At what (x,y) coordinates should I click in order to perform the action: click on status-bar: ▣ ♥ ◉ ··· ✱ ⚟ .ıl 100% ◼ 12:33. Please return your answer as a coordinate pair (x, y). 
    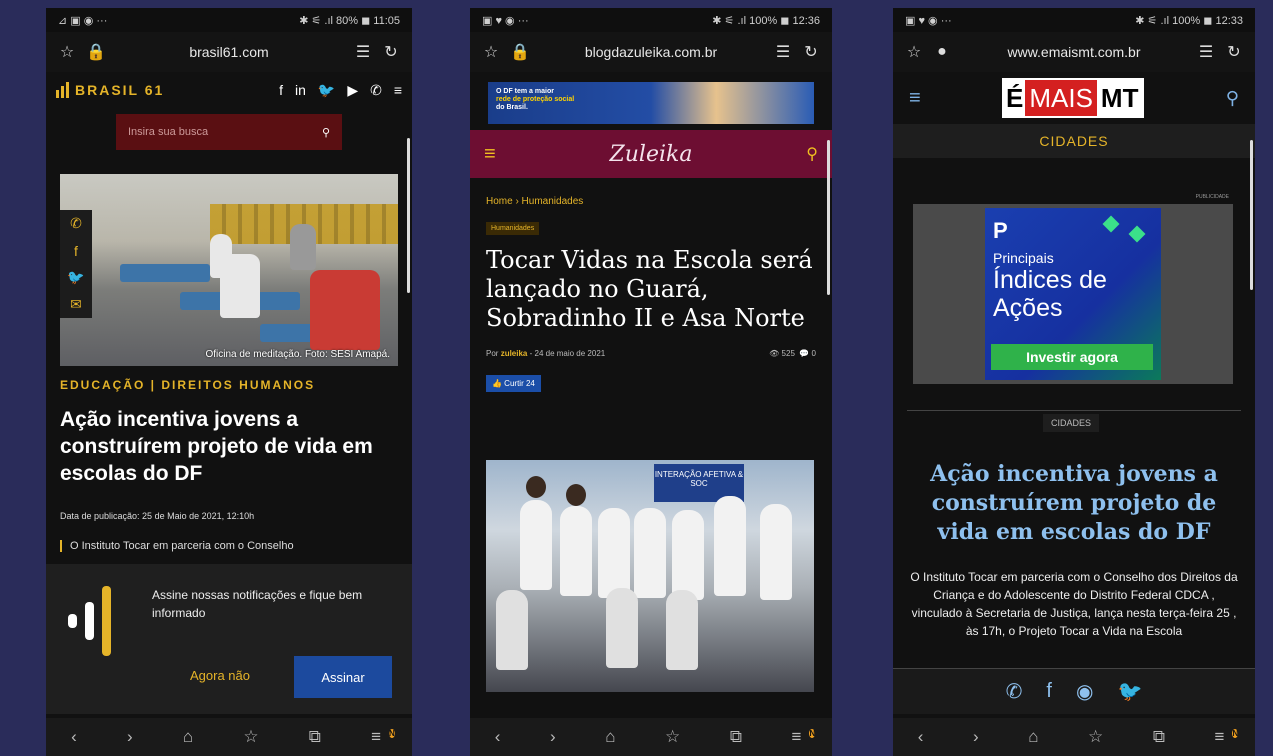
    Looking at the image, I should click on (1074, 20).